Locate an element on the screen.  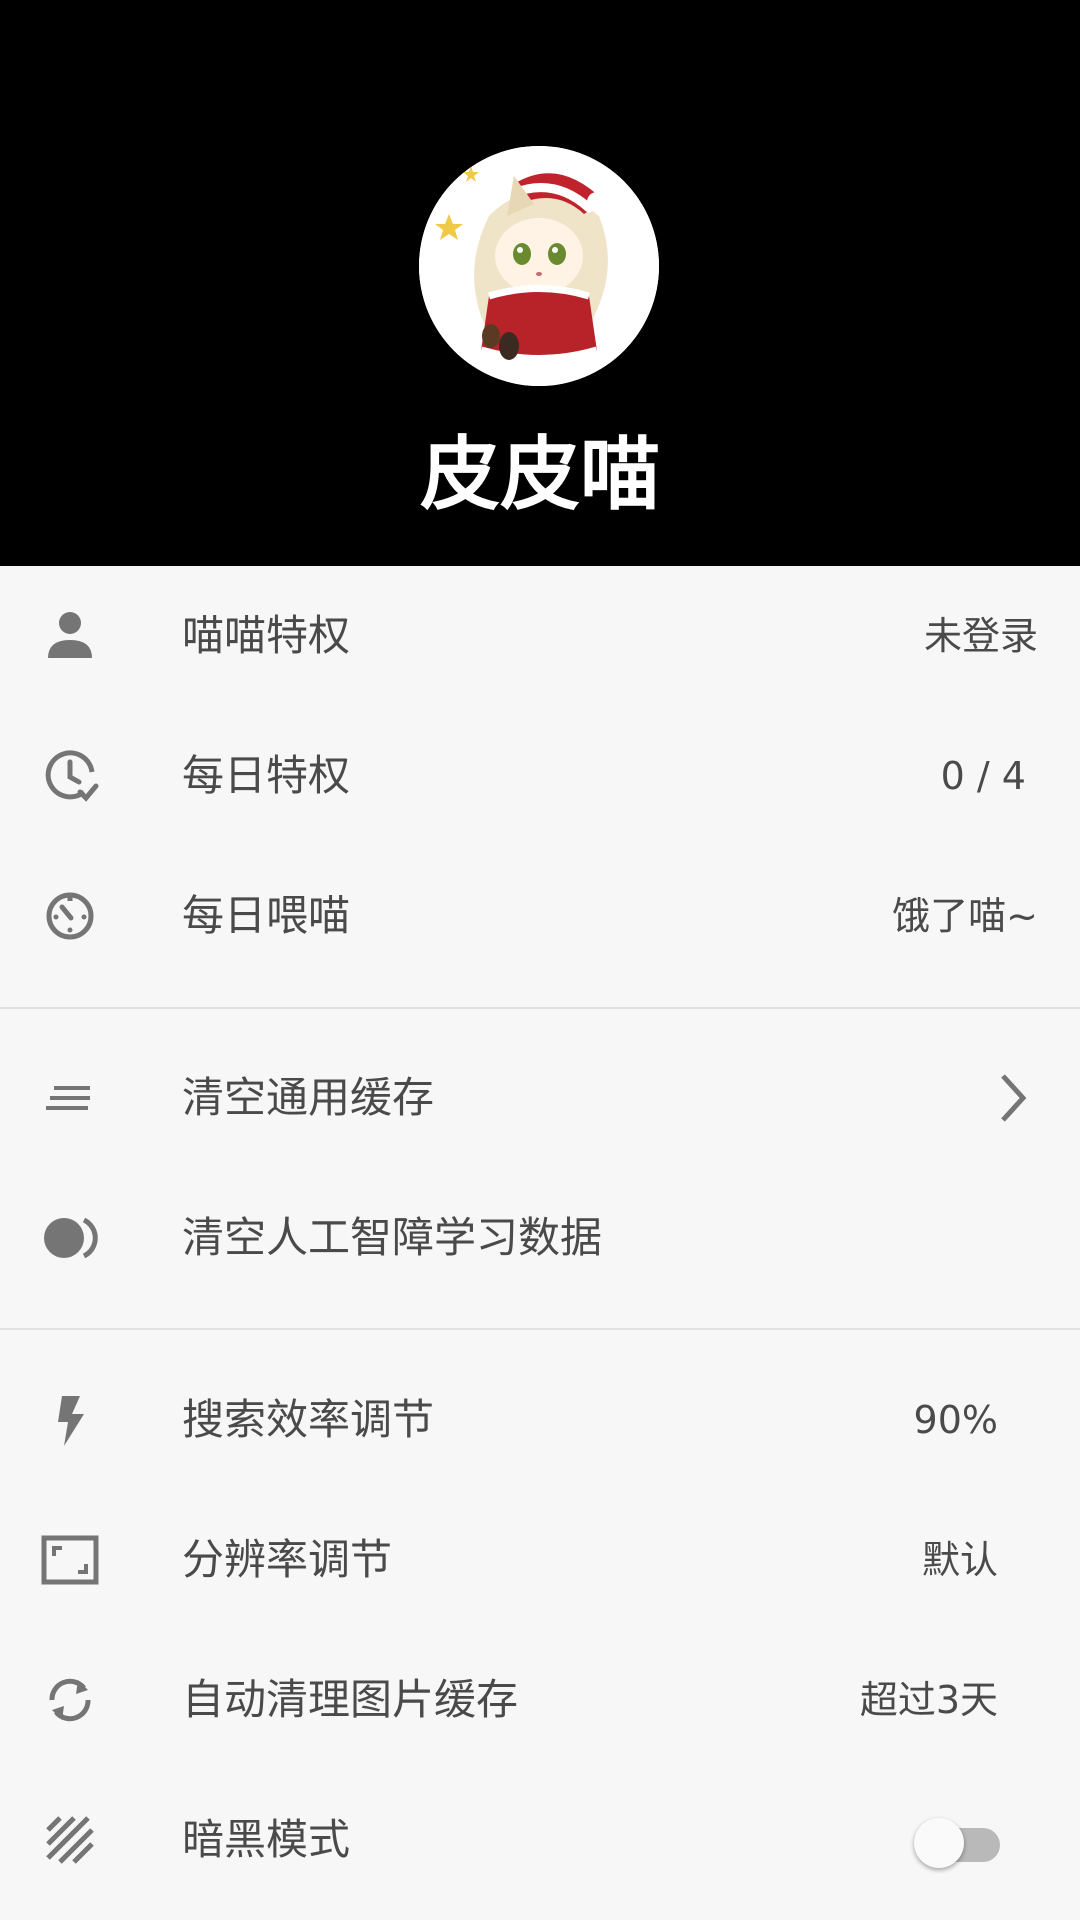
dark-mode-toggle is located at coordinates (961, 1842).